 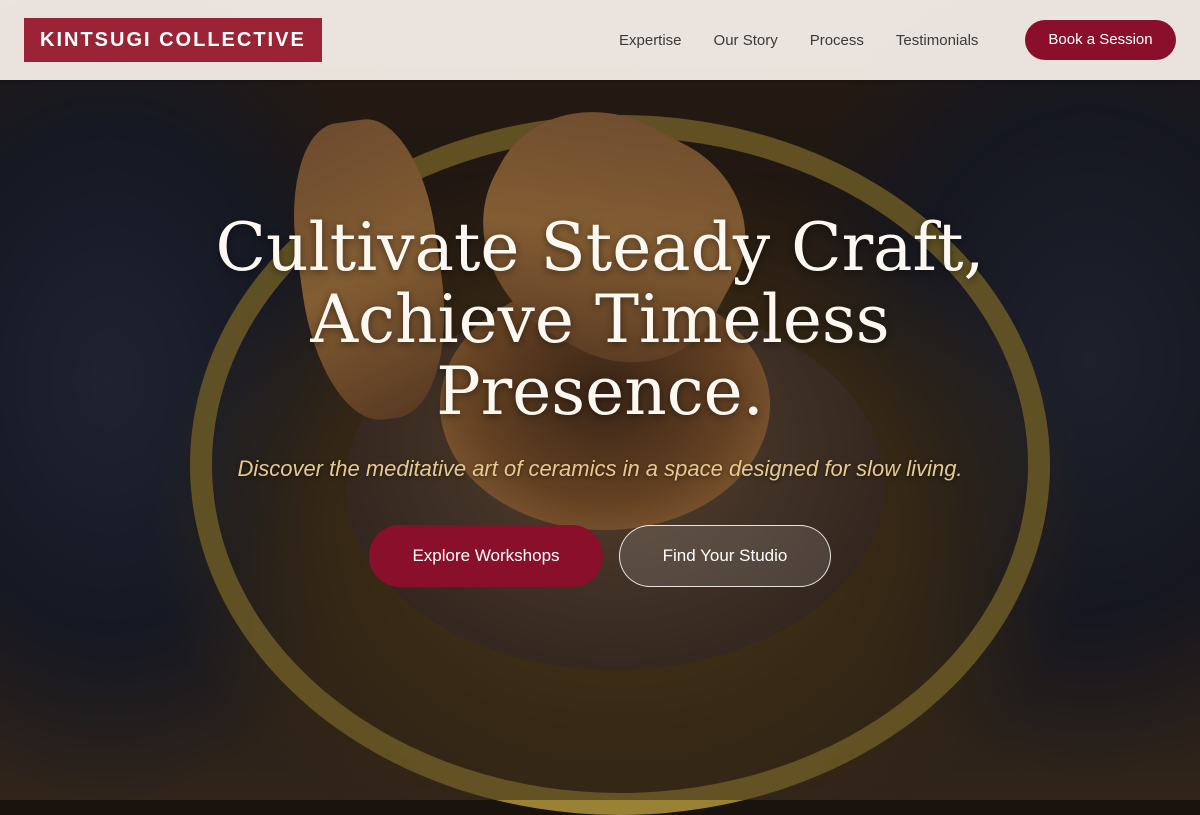 What do you see at coordinates (725, 556) in the screenshot?
I see `find-studio-button: Find Your Studio` at bounding box center [725, 556].